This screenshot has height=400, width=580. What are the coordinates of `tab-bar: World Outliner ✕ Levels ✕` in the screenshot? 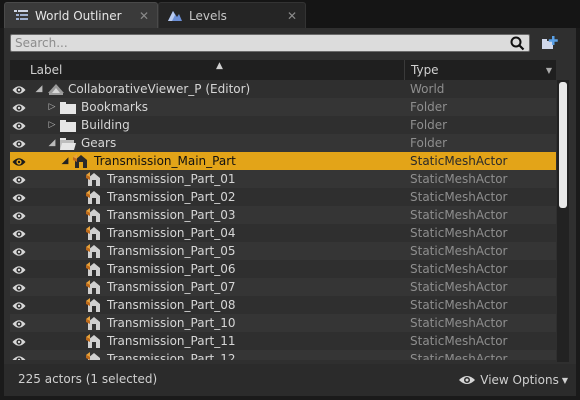 It's located at (290, 14).